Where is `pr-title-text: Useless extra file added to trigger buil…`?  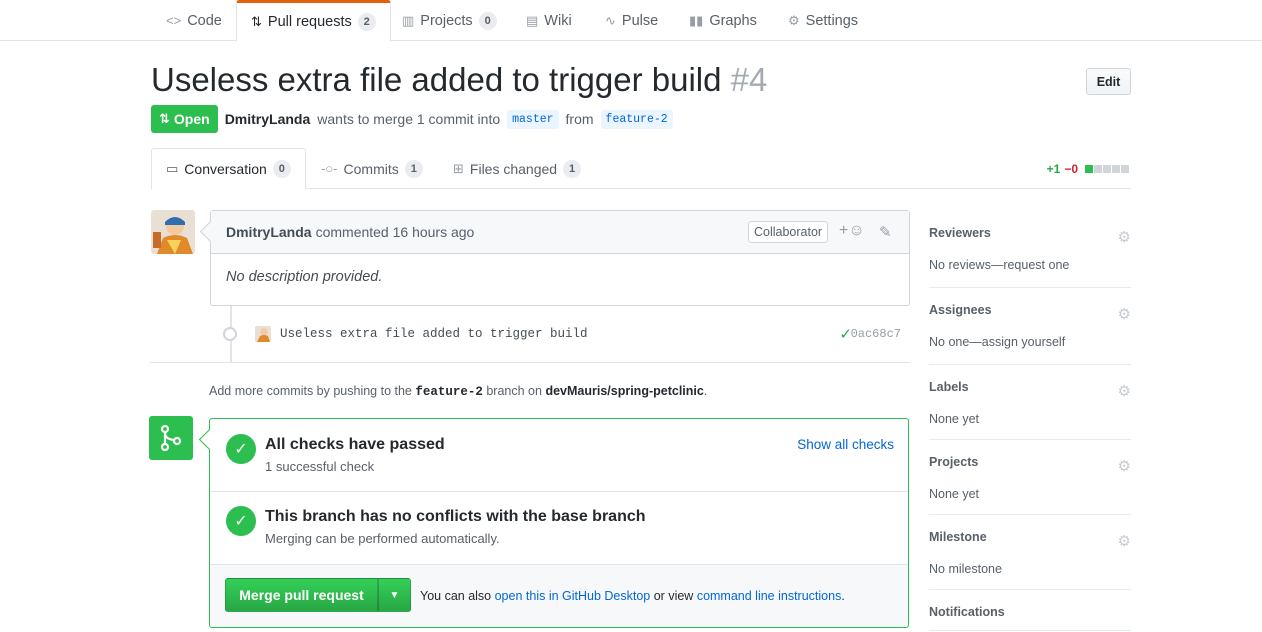 pr-title-text: Useless extra file added to trigger buil… is located at coordinates (436, 79).